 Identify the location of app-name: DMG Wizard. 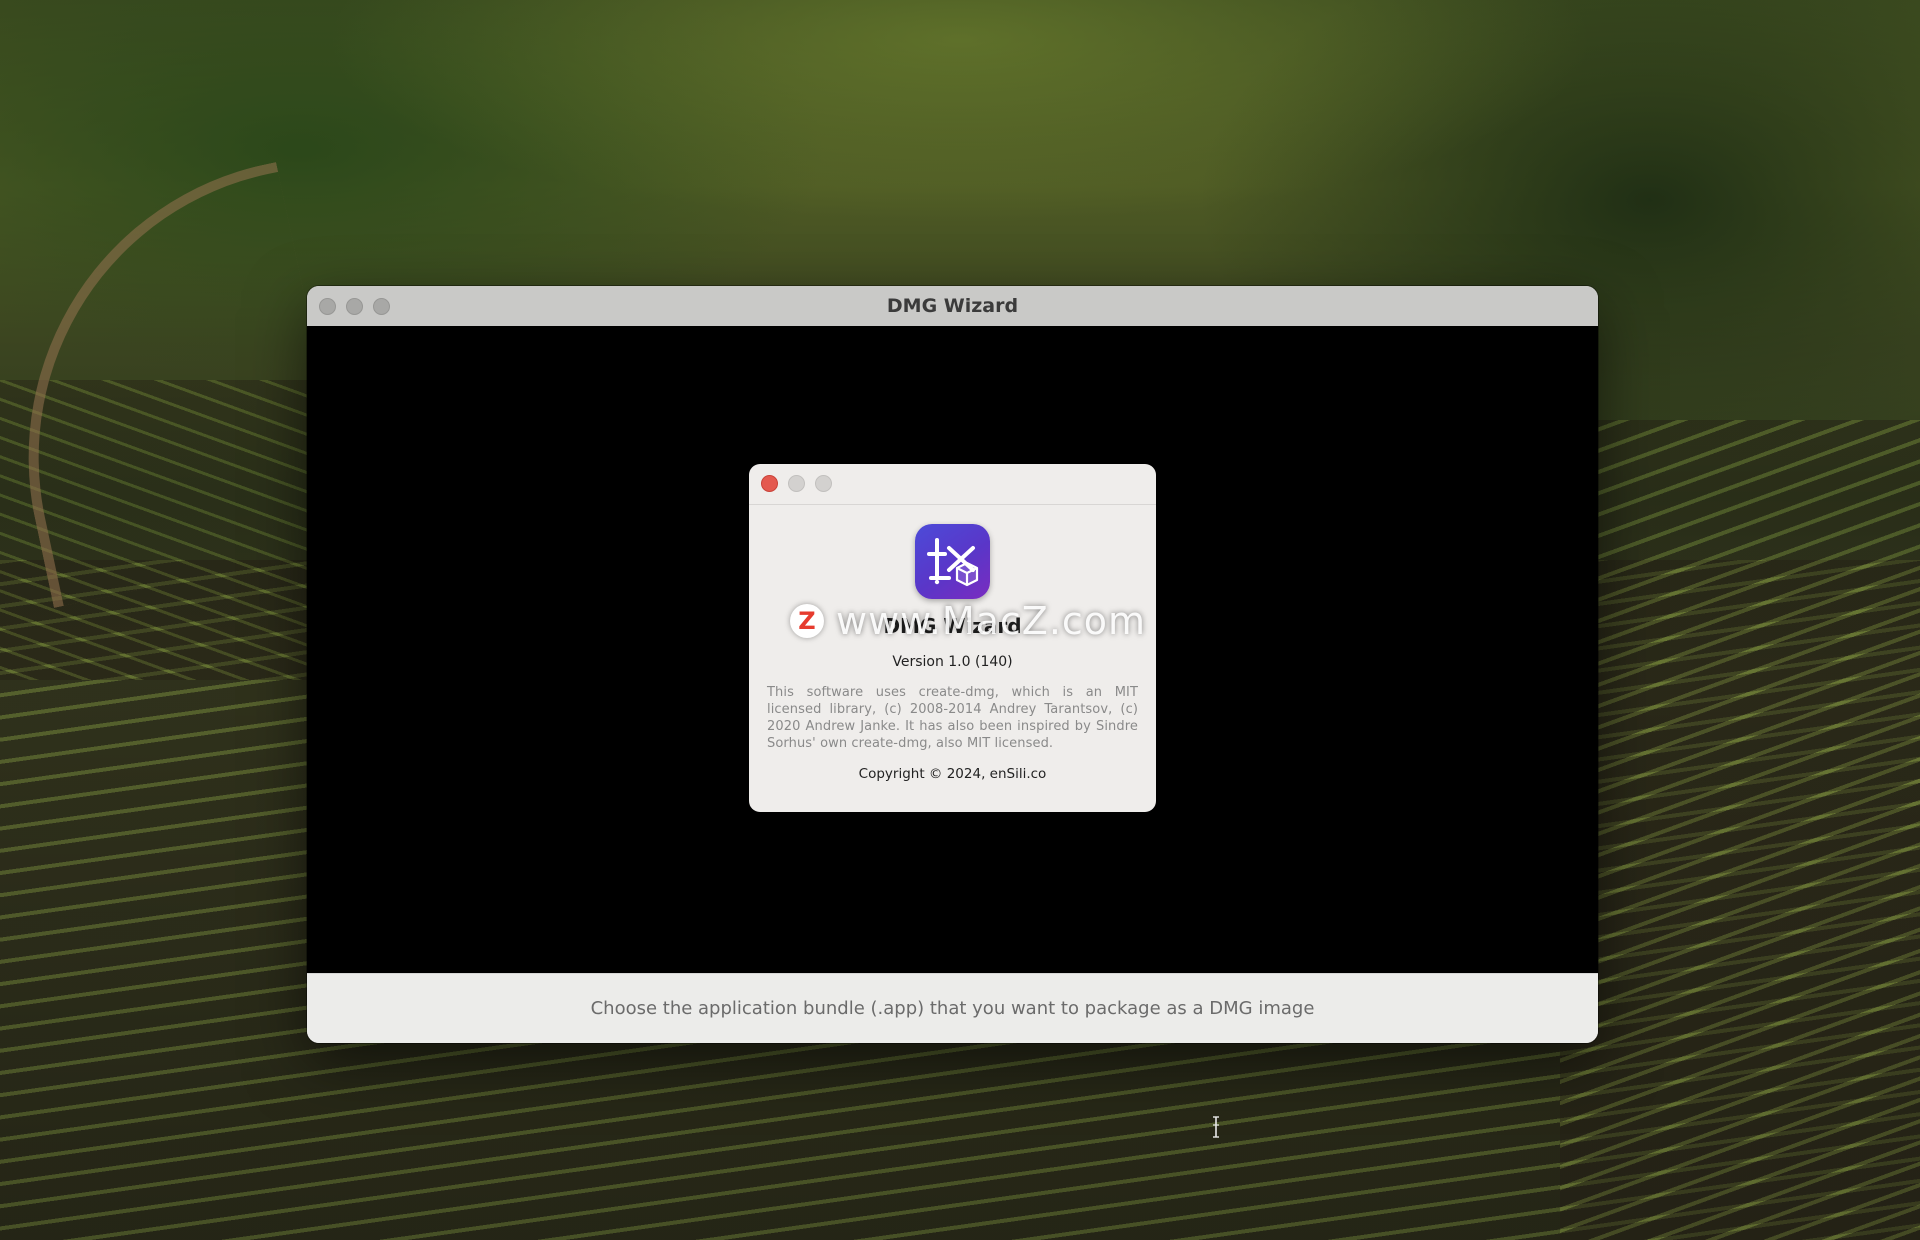
(952, 626).